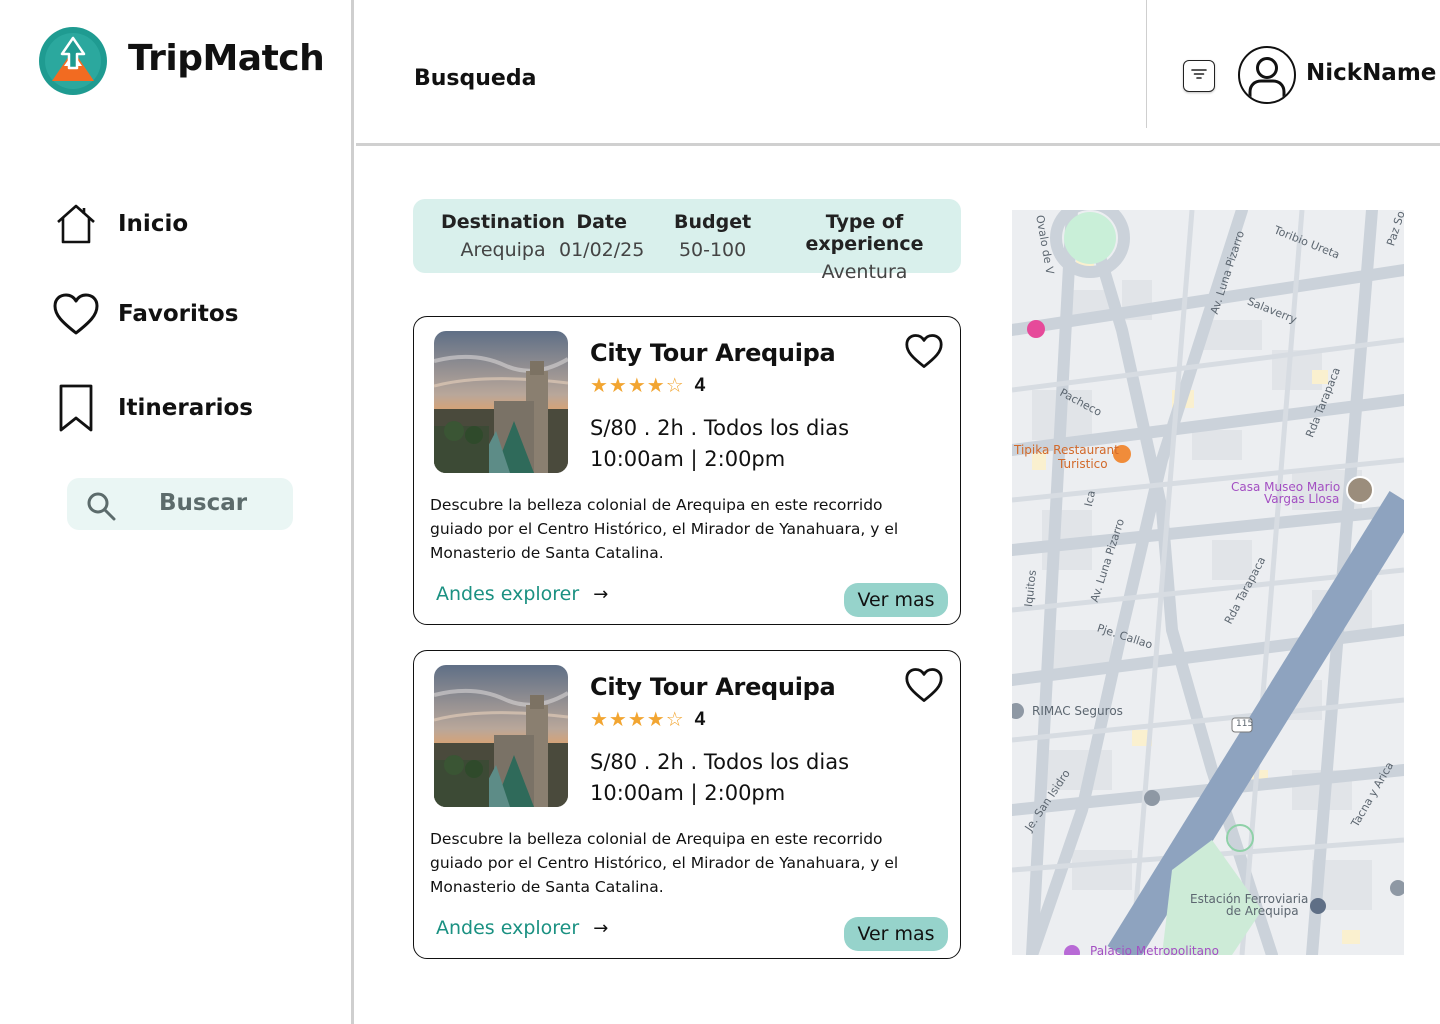 Image resolution: width=1440 pixels, height=1024 pixels. What do you see at coordinates (203, 503) in the screenshot?
I see `search-label: Buscar` at bounding box center [203, 503].